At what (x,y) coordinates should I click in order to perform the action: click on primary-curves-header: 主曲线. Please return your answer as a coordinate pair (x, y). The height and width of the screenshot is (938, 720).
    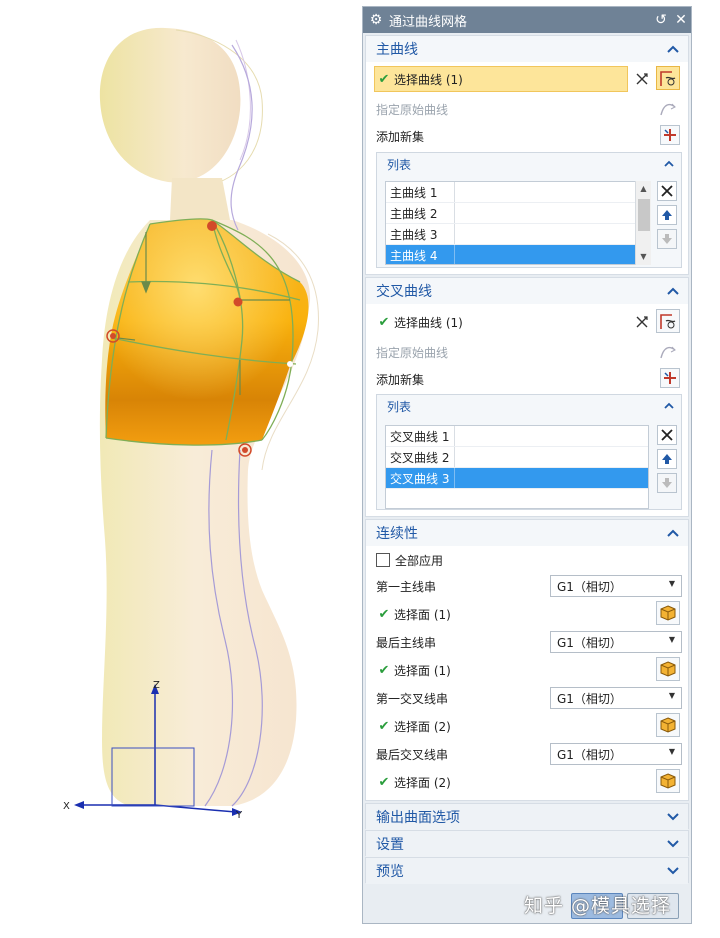
    Looking at the image, I should click on (527, 49).